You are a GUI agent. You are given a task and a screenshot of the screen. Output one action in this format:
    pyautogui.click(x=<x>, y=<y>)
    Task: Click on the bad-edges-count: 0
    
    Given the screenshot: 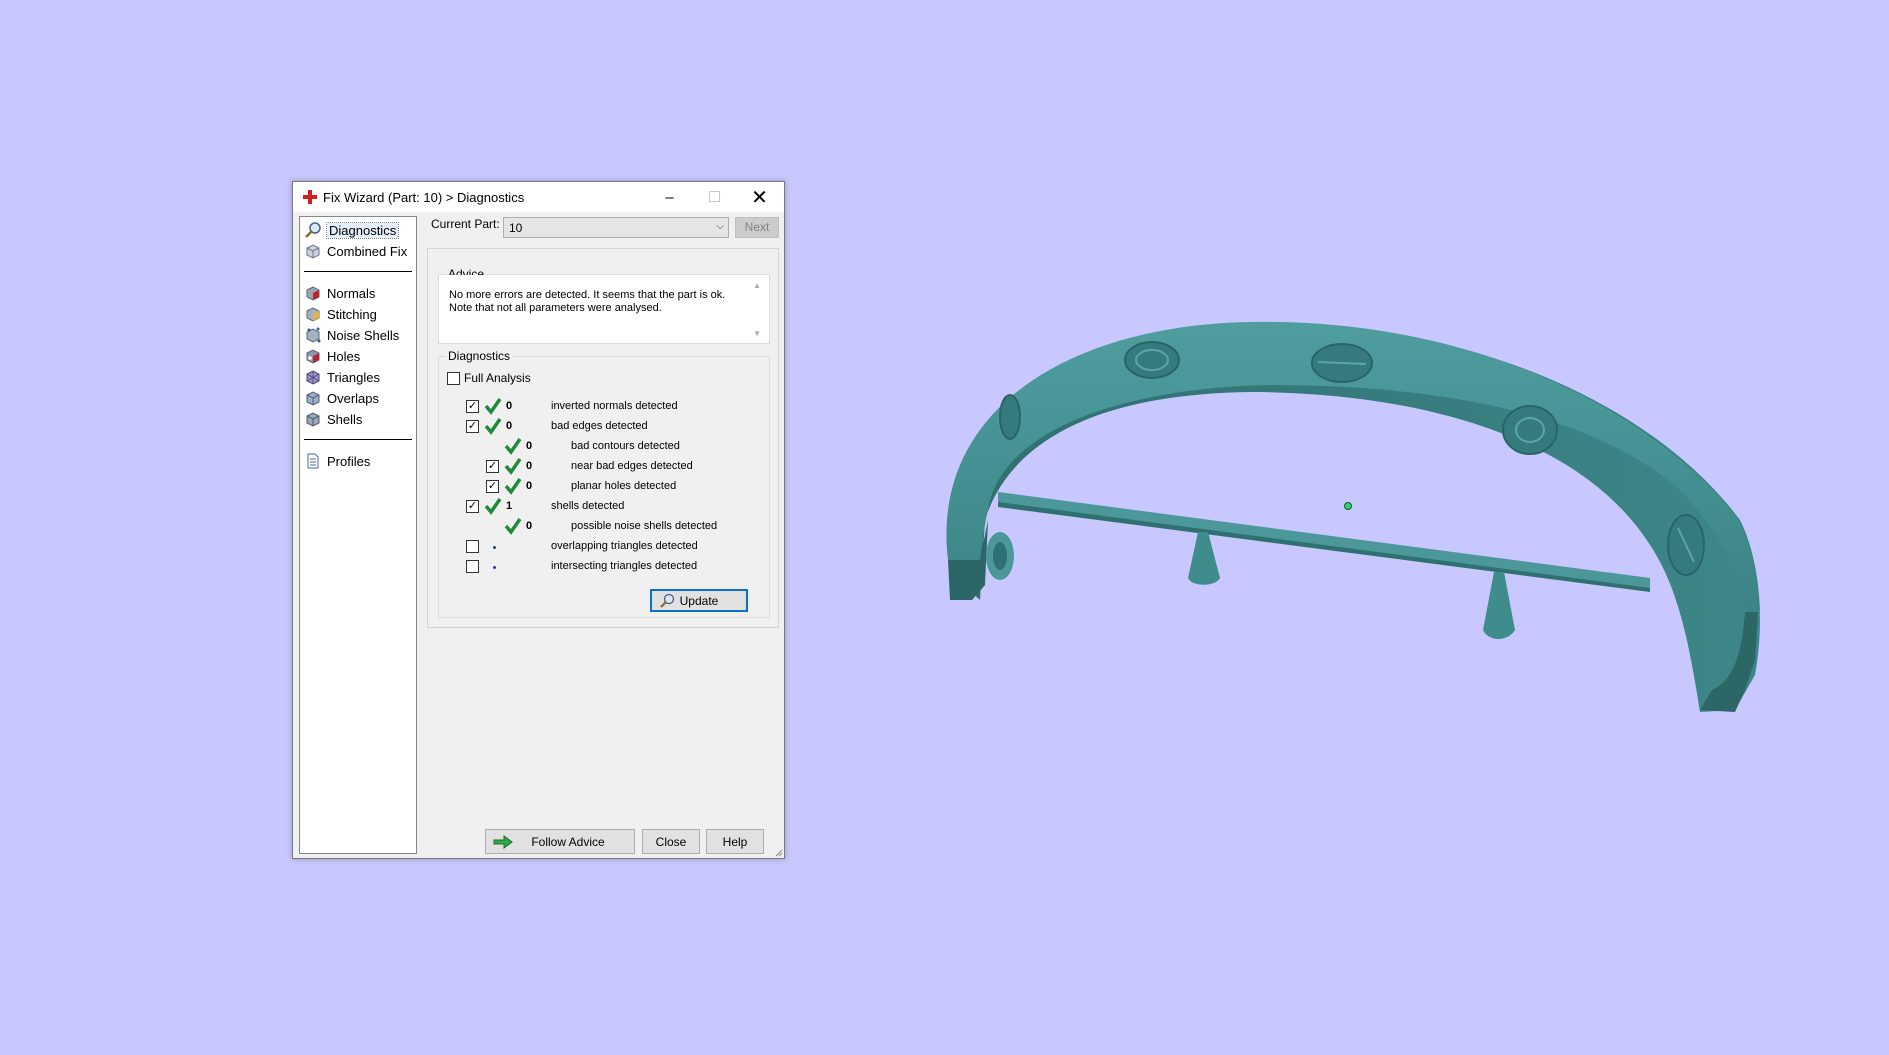 What is the action you would take?
    pyautogui.click(x=509, y=426)
    